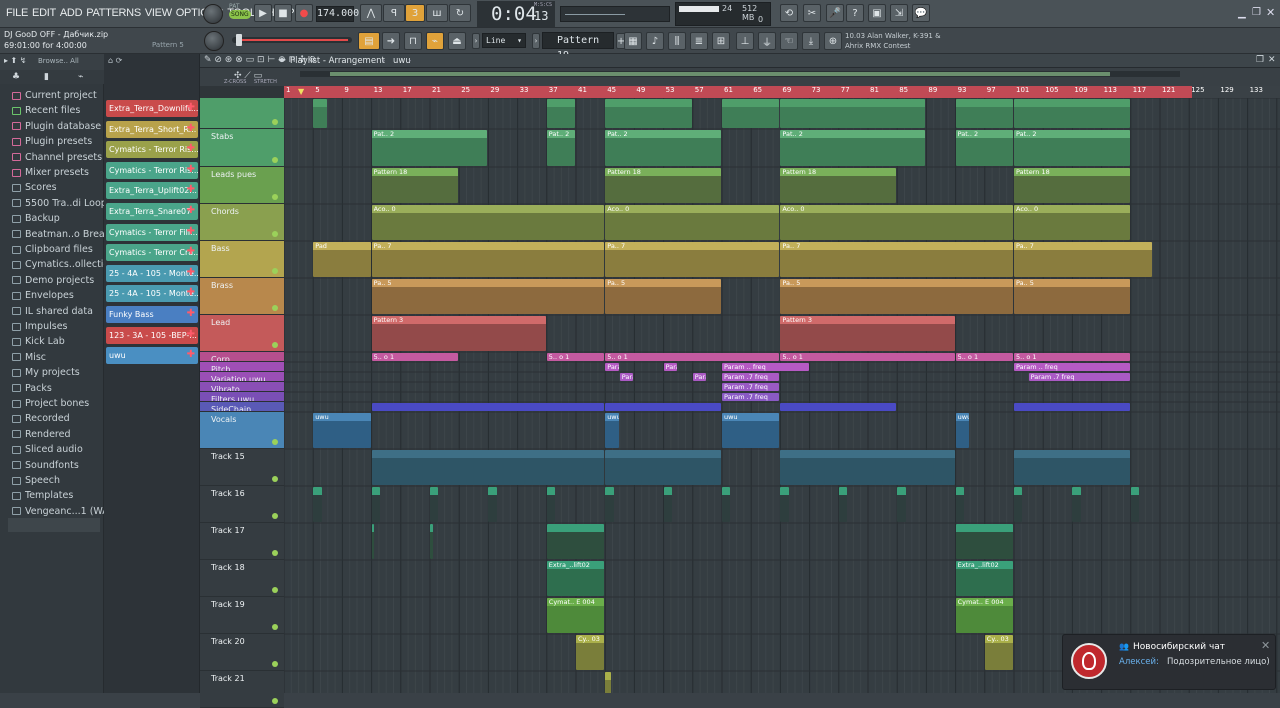 The image size is (1280, 708). Describe the element at coordinates (242, 504) in the screenshot. I see `track-header: Track 16` at that location.